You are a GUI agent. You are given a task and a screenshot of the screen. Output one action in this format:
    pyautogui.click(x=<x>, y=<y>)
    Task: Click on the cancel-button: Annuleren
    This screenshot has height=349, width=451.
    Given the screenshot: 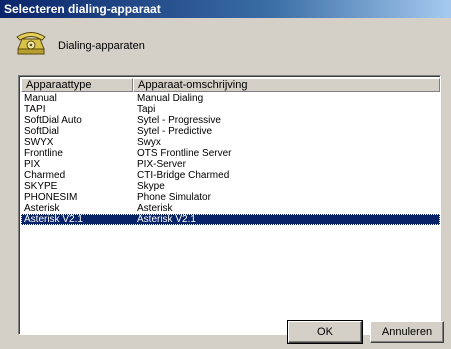 What is the action you would take?
    pyautogui.click(x=407, y=332)
    